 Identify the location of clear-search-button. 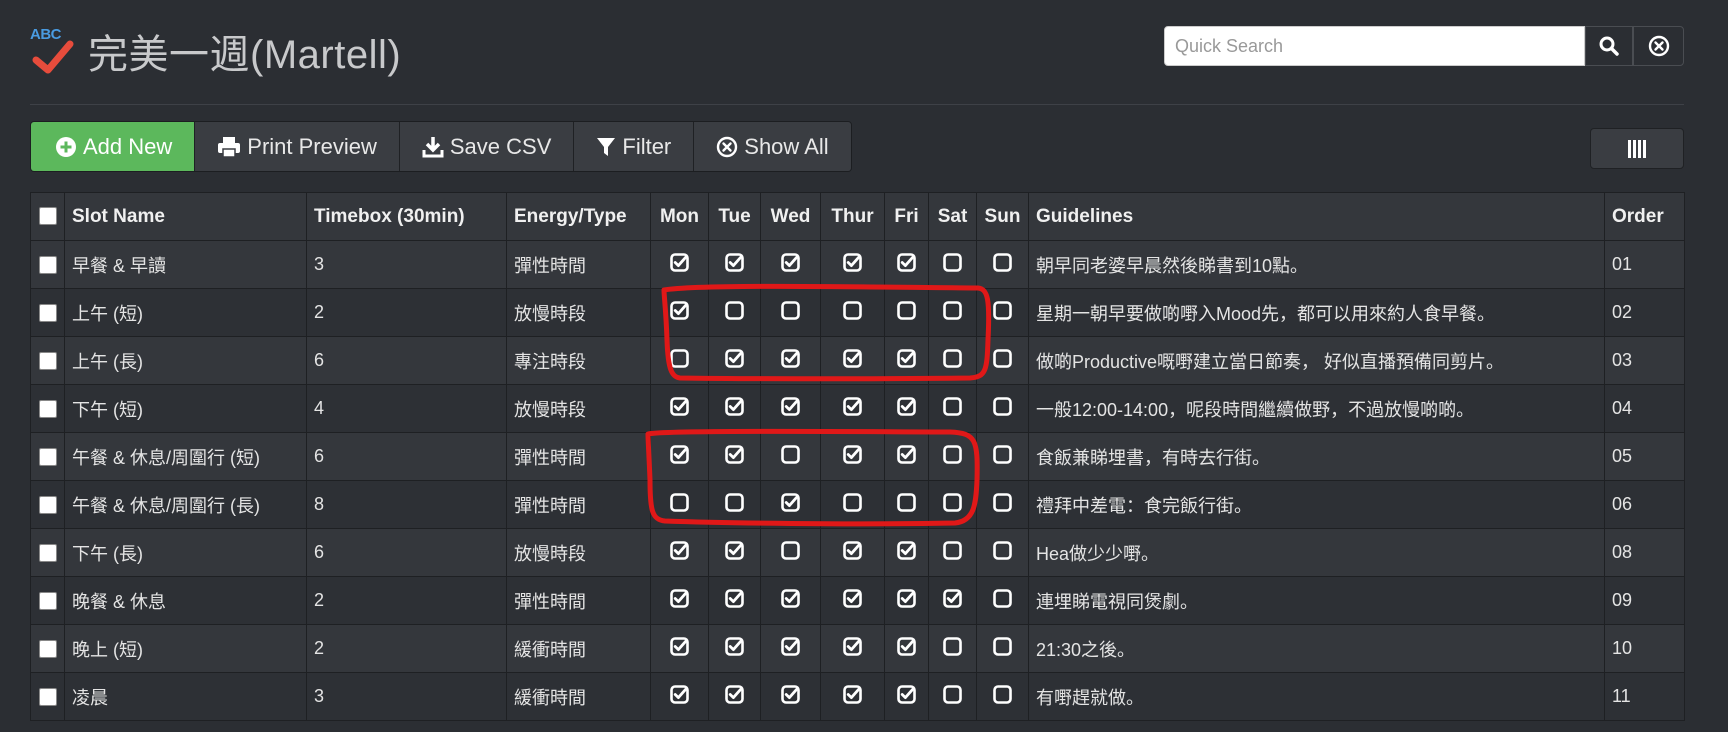
(1658, 46).